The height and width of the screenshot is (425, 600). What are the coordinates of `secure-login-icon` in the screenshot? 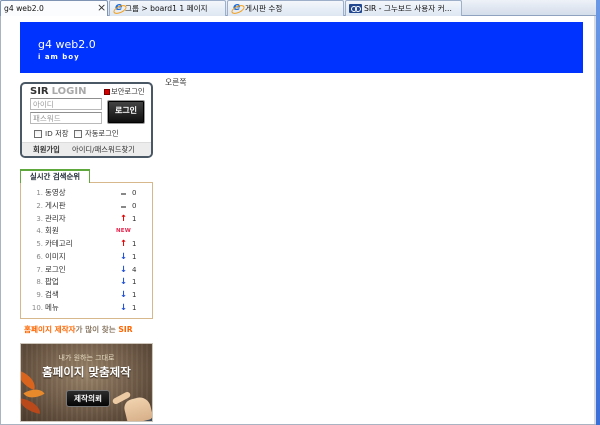 It's located at (107, 92).